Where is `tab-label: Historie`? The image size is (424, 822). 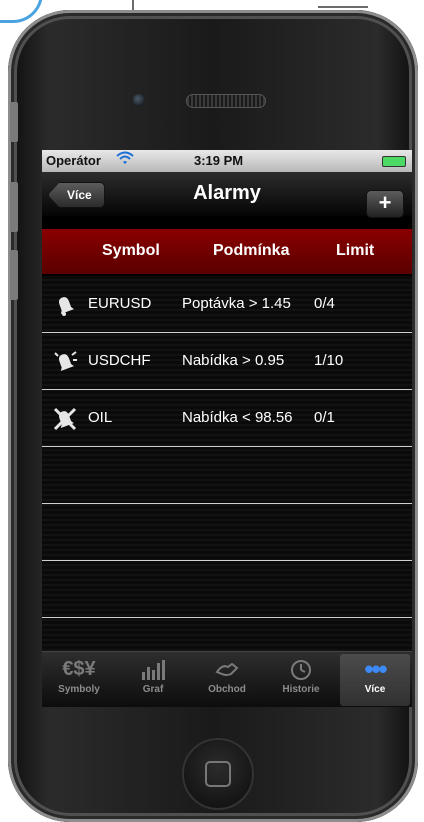
tab-label: Historie is located at coordinates (301, 689).